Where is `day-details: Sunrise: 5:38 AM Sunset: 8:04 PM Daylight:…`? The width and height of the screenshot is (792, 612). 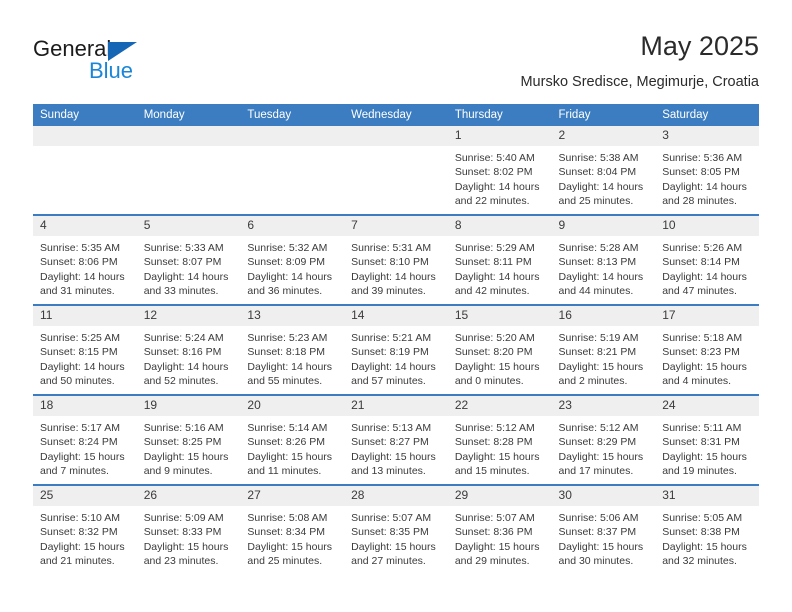 day-details: Sunrise: 5:38 AM Sunset: 8:04 PM Daylight:… is located at coordinates (604, 177).